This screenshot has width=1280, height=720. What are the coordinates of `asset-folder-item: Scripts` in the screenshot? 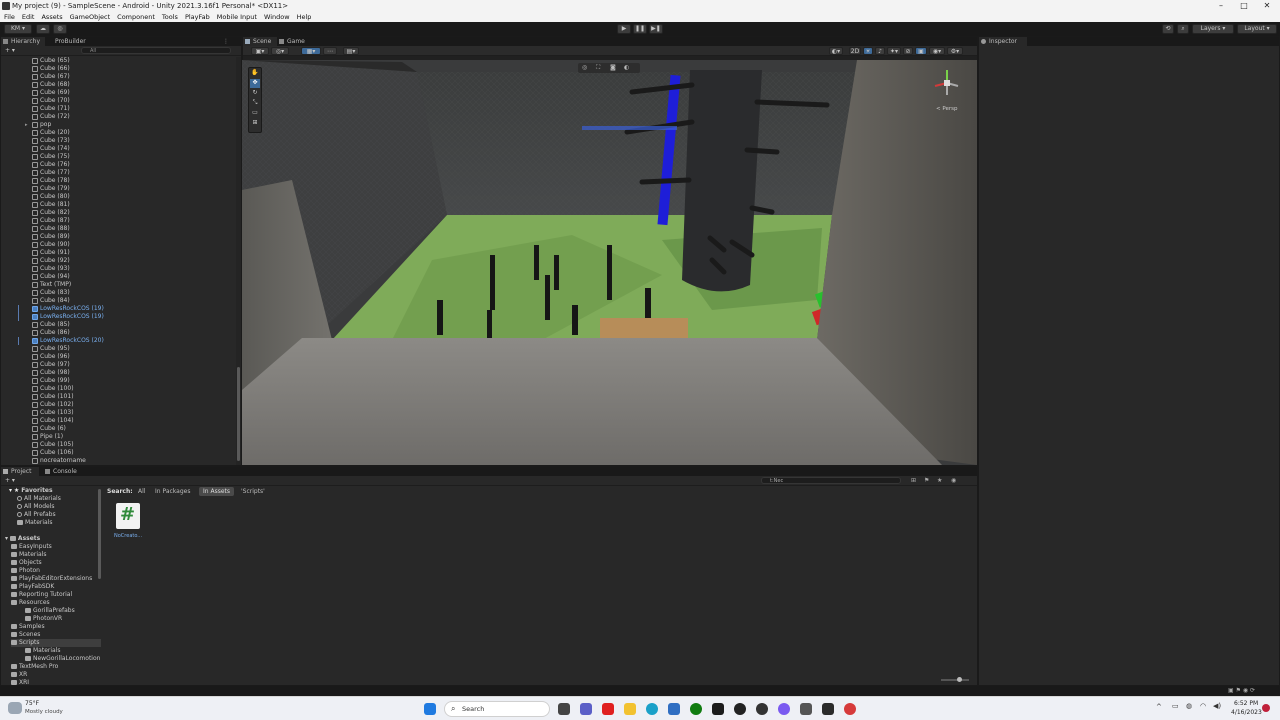 It's located at (56, 643).